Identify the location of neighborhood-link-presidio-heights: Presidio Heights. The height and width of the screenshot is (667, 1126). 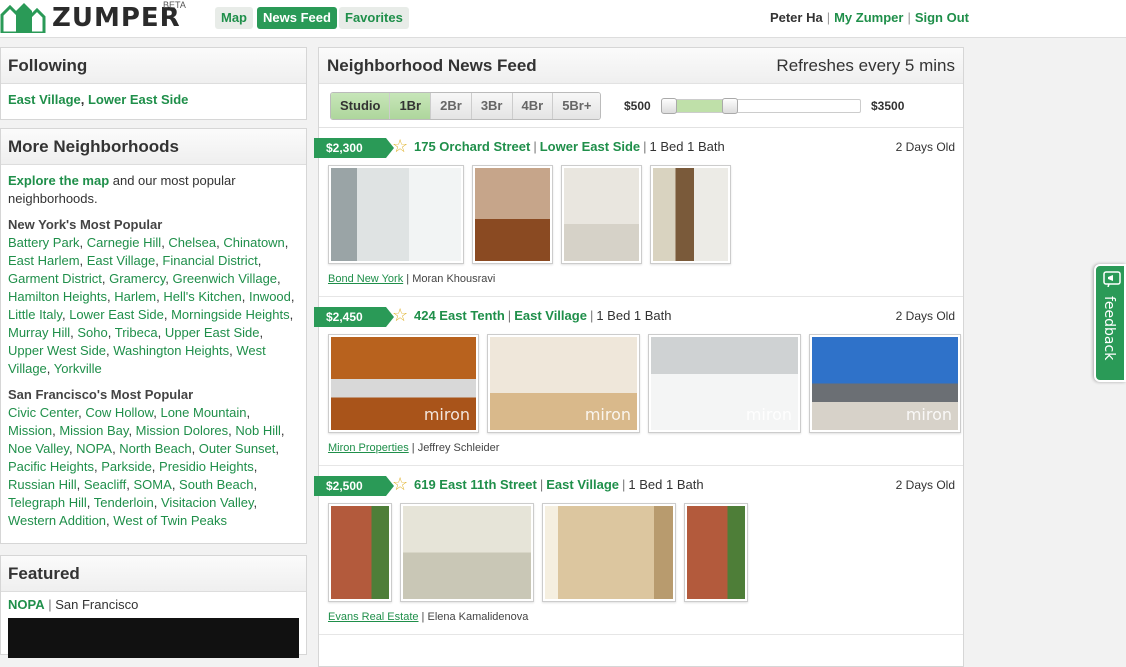
(206, 466).